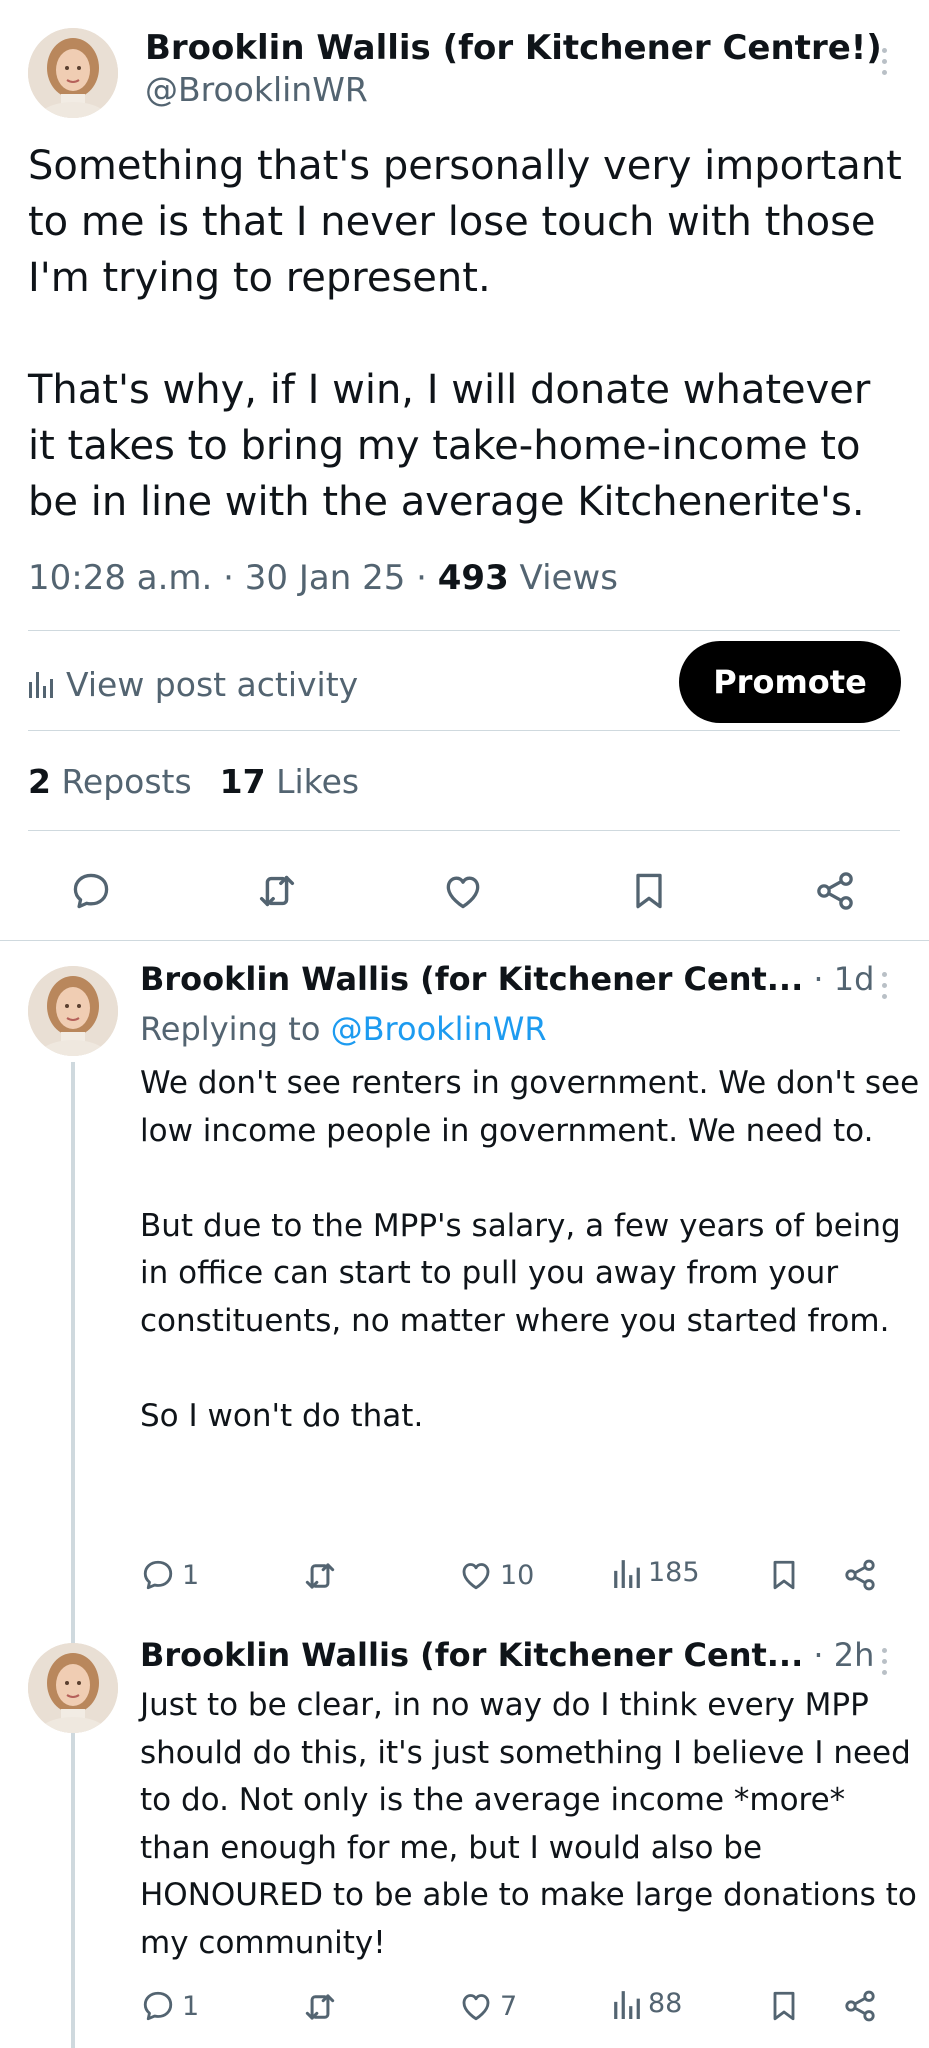  Describe the element at coordinates (121, 781) in the screenshot. I see `reposts-label: Reposts` at that location.